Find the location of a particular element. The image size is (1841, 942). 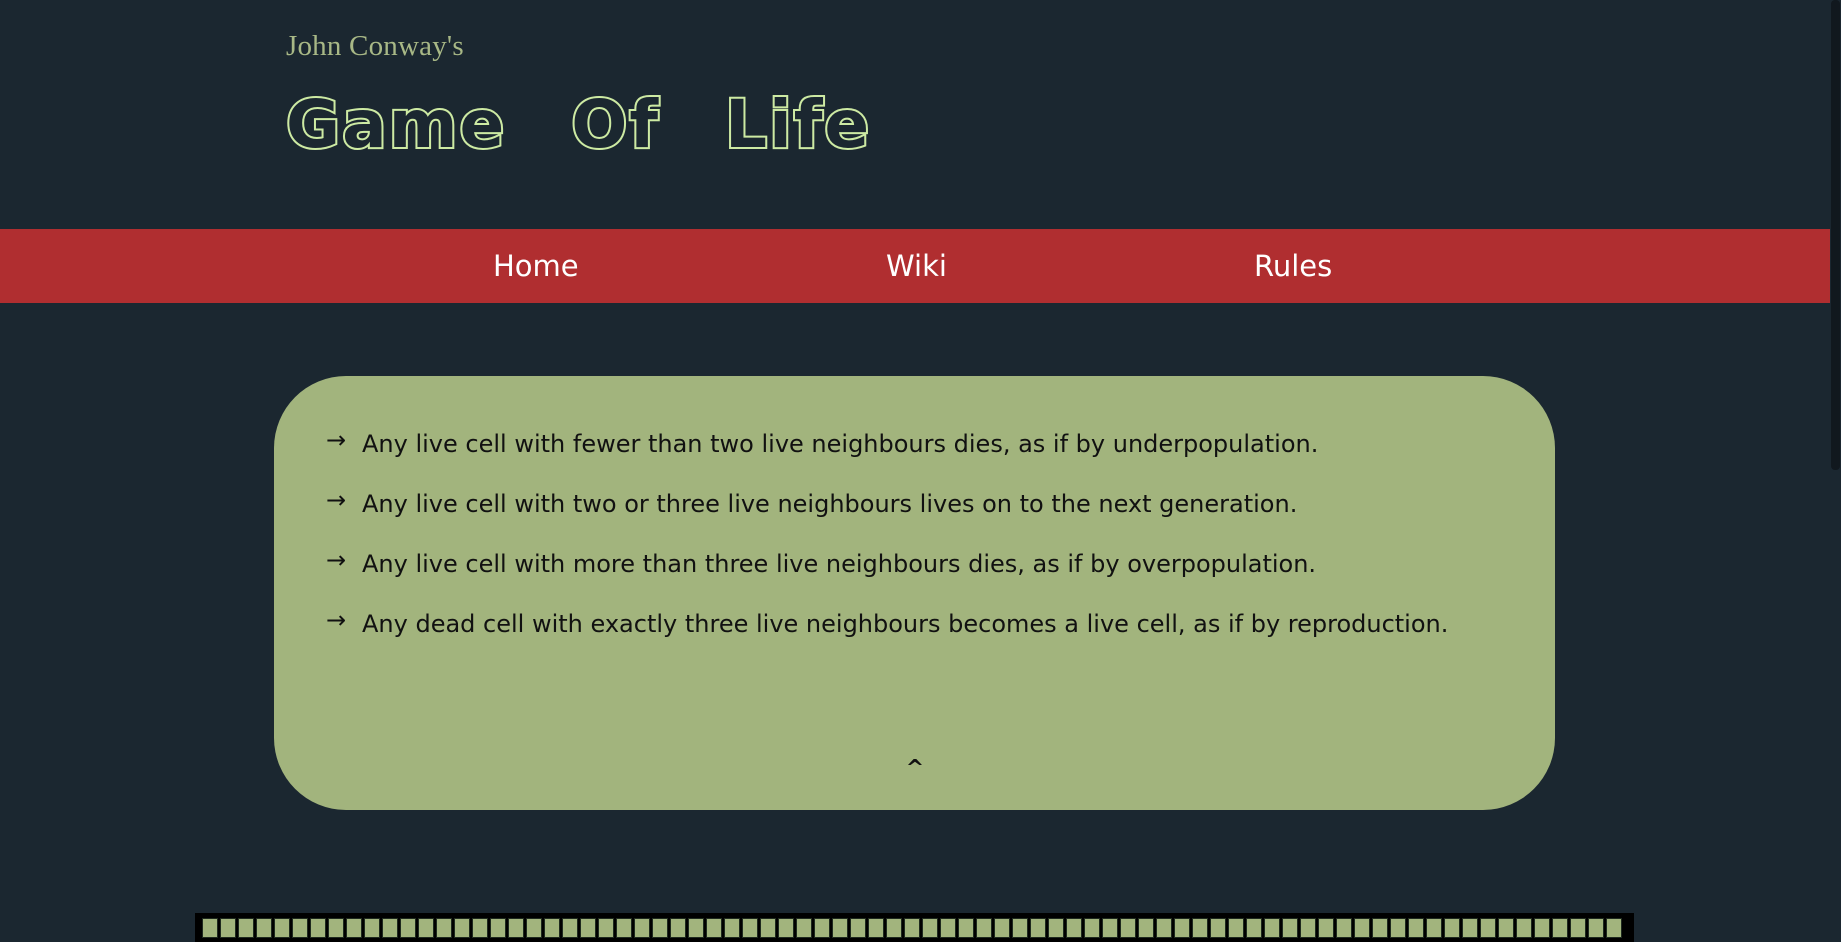

page-subtitle: John Conway's is located at coordinates (375, 46).